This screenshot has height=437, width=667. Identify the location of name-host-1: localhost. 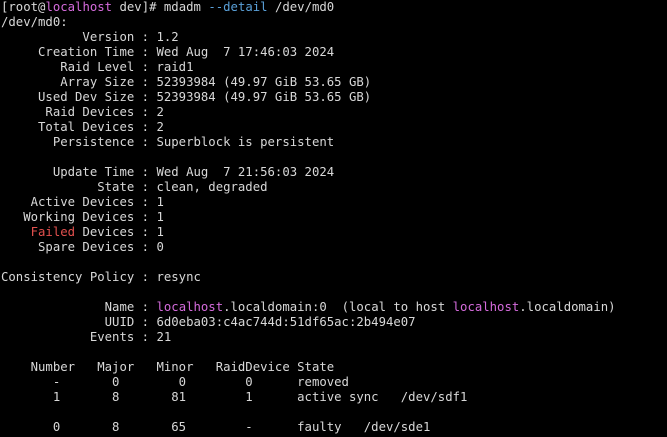
(190, 307).